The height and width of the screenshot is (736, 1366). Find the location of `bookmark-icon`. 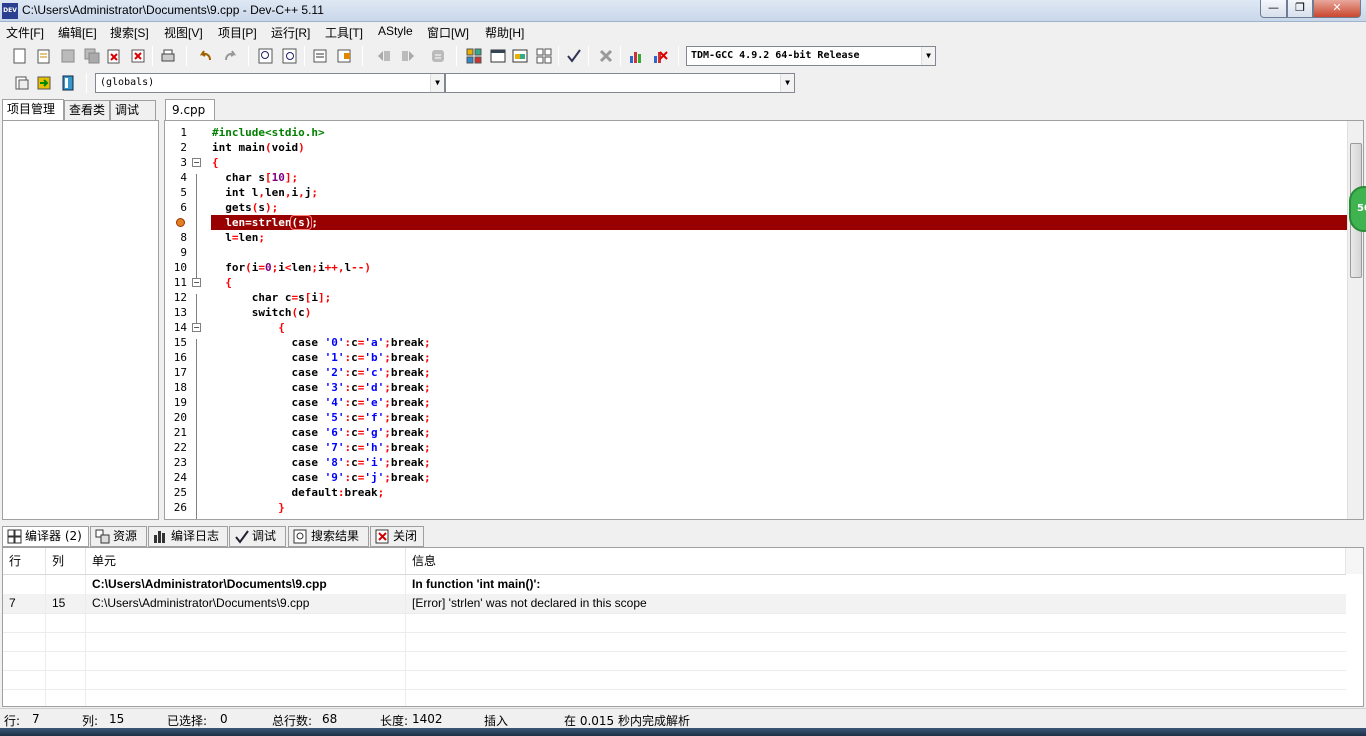

bookmark-icon is located at coordinates (344, 56).